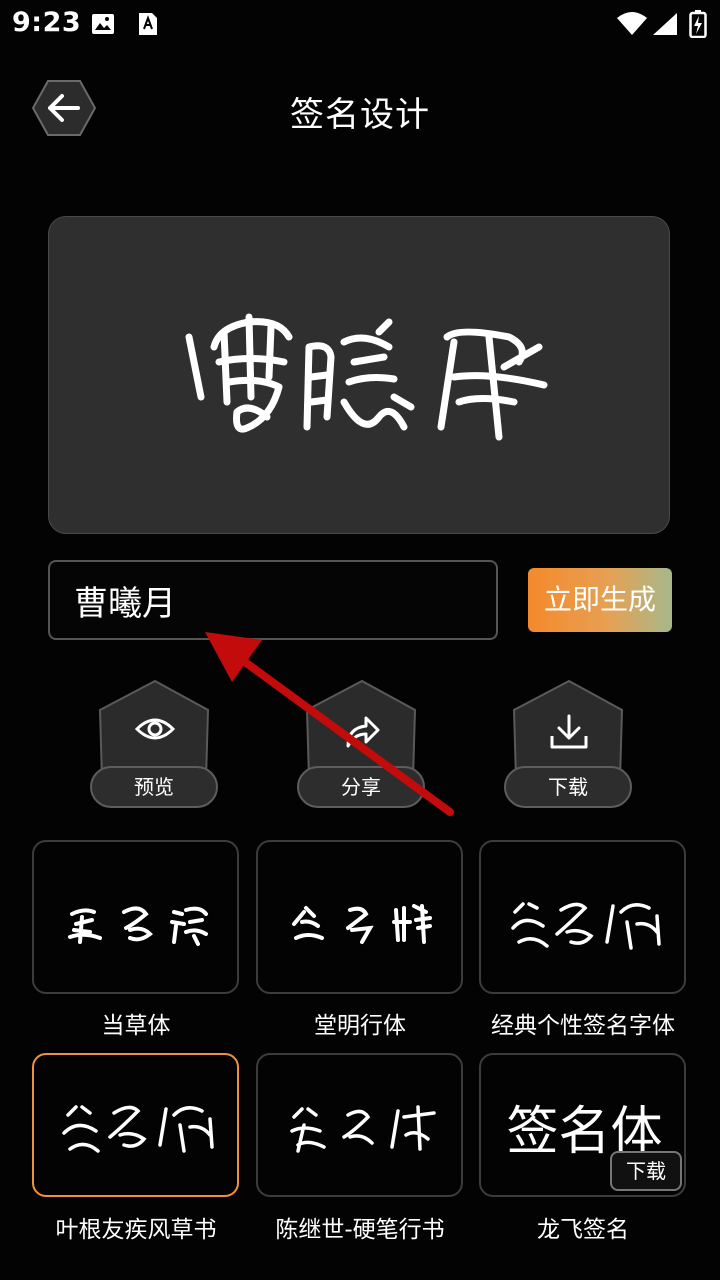 The width and height of the screenshot is (720, 1280). I want to click on font-card-dangcao, so click(135, 917).